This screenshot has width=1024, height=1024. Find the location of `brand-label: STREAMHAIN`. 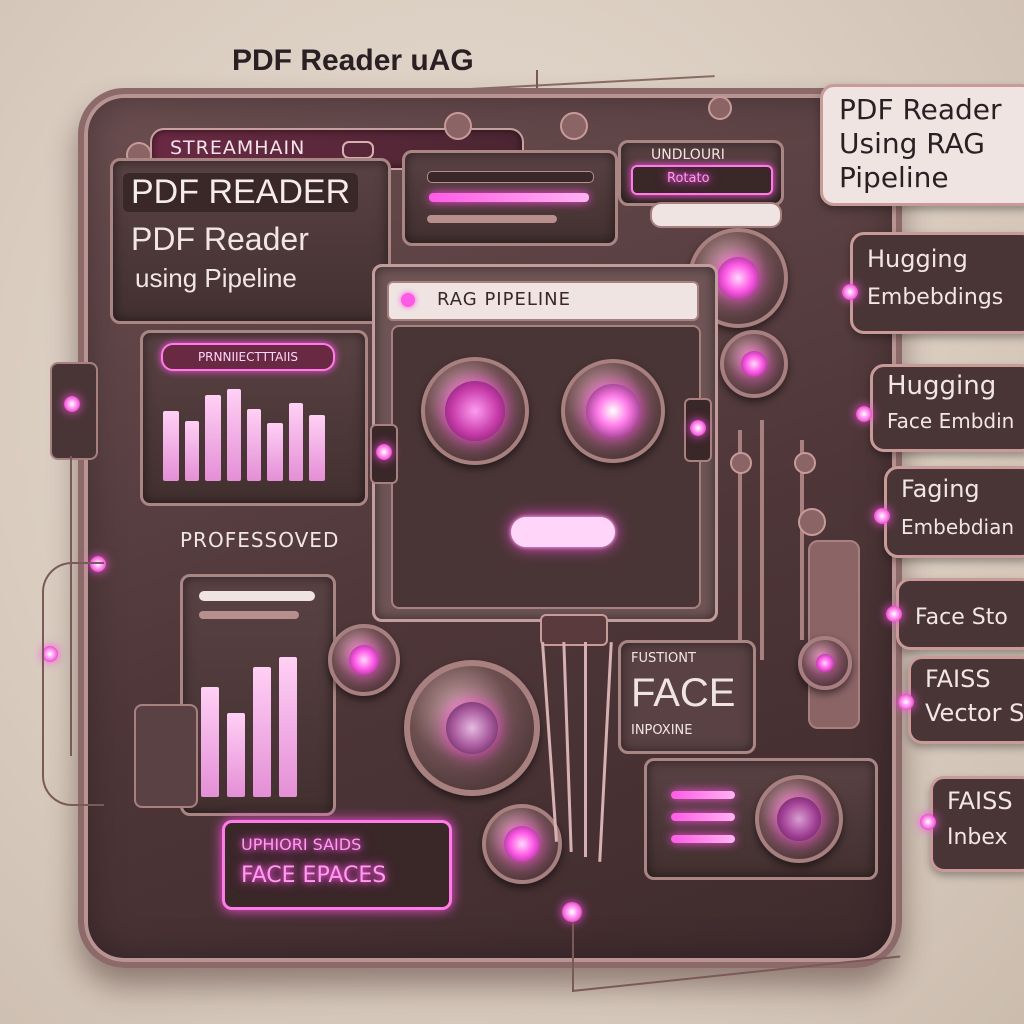

brand-label: STREAMHAIN is located at coordinates (238, 148).